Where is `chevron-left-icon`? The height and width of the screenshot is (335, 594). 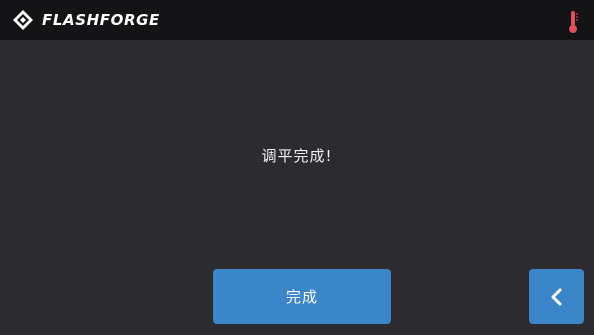 chevron-left-icon is located at coordinates (556, 296).